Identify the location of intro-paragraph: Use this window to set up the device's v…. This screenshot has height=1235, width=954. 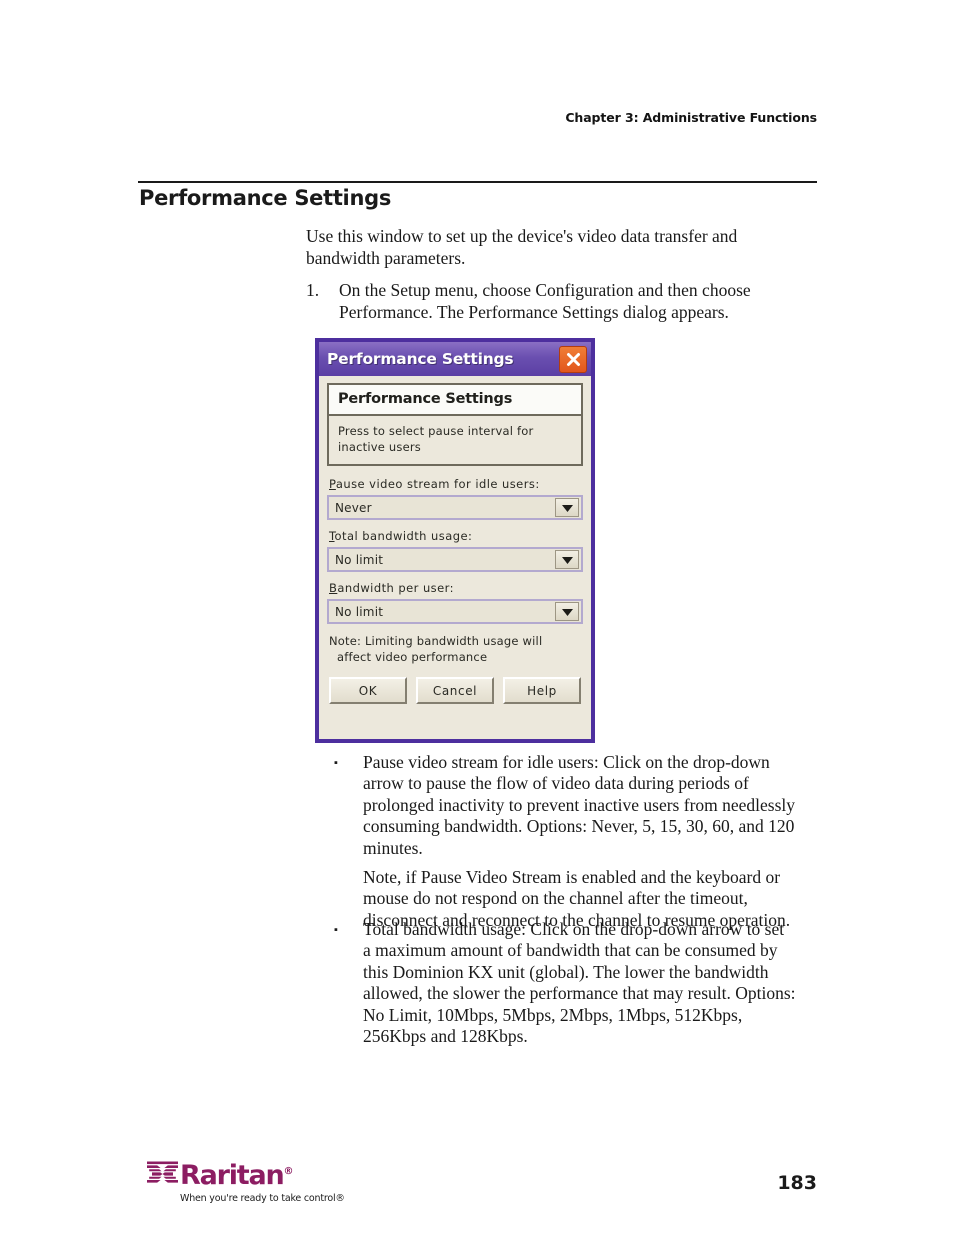
(522, 247).